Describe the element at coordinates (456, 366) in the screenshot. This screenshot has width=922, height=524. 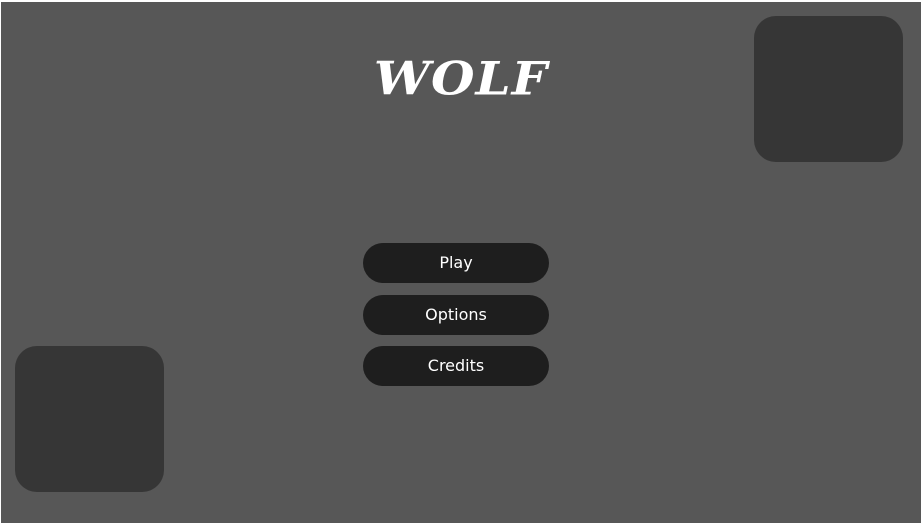
I see `credits-button: Credits` at that location.